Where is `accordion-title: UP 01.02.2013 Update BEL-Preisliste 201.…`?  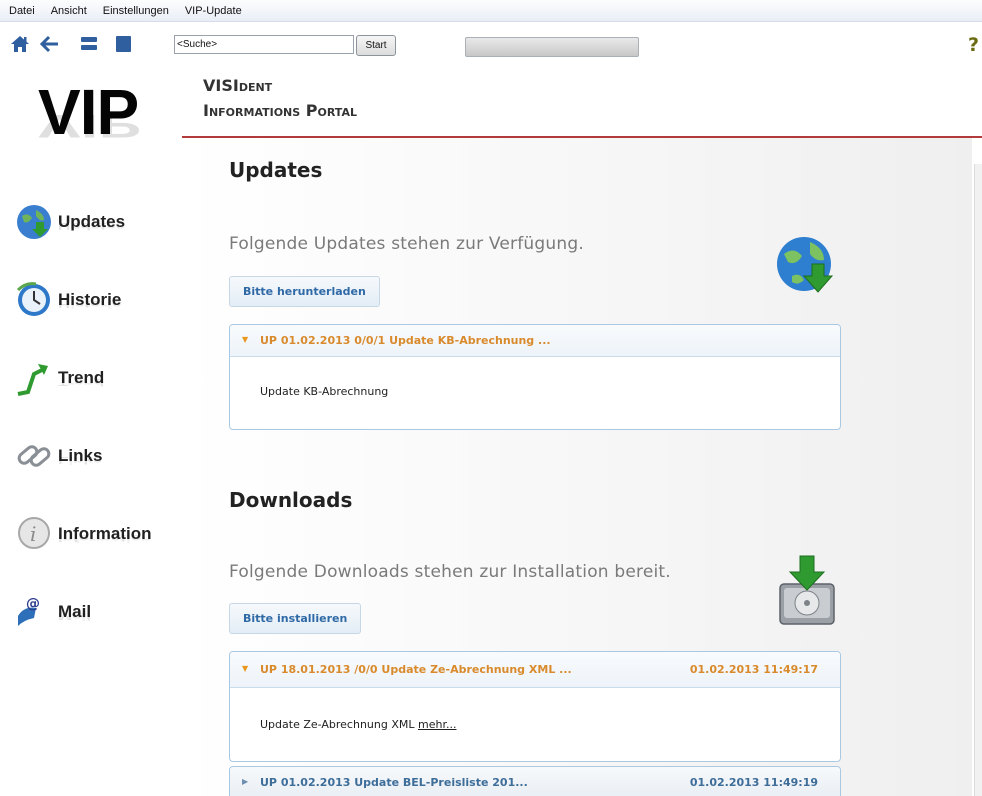 accordion-title: UP 01.02.2013 Update BEL-Preisliste 201.… is located at coordinates (394, 782).